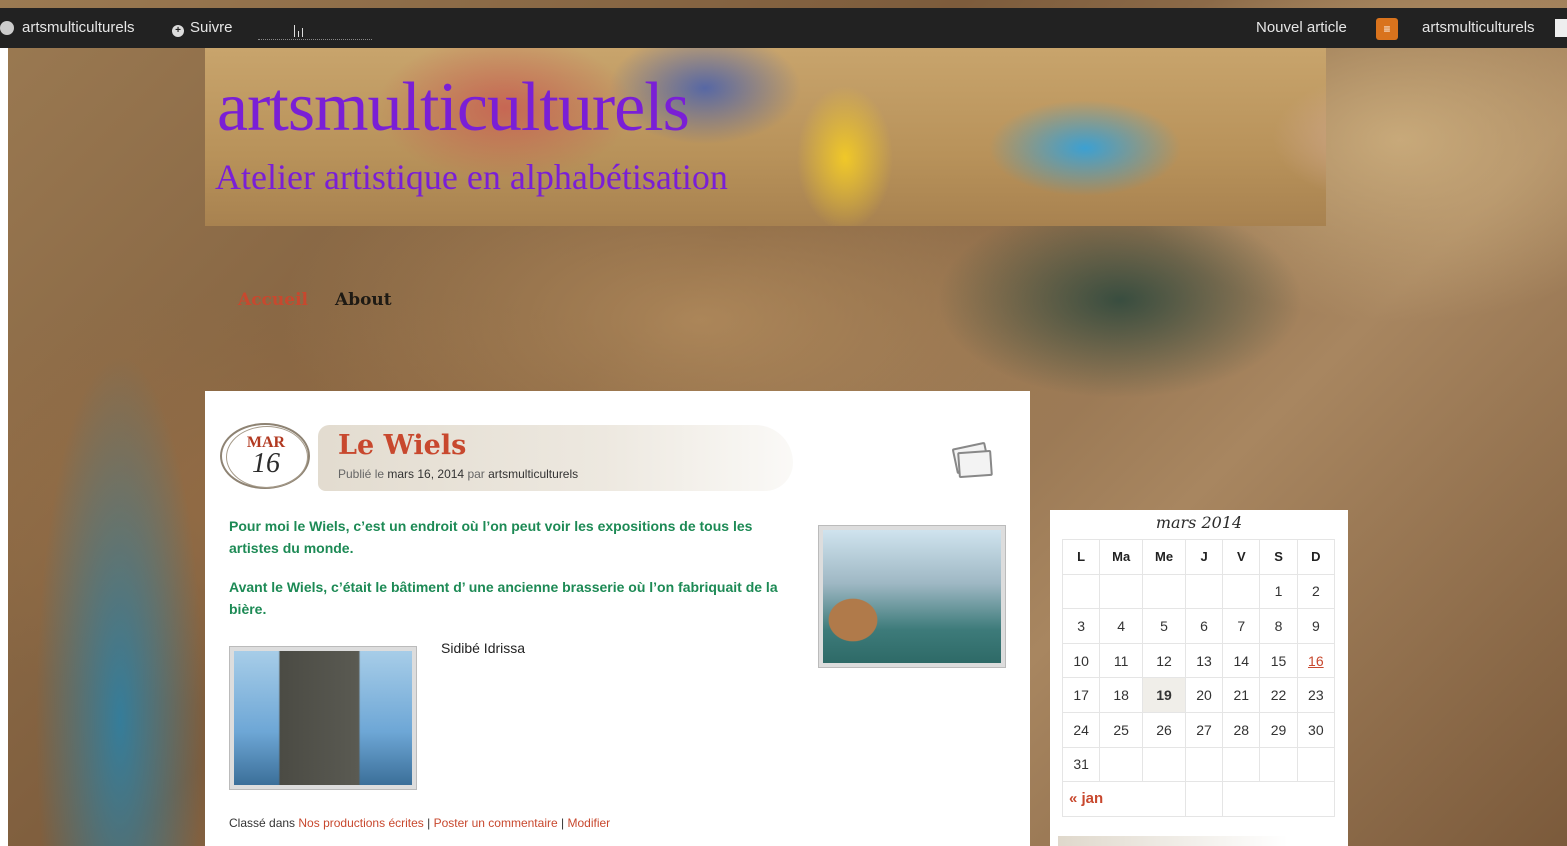 Image resolution: width=1567 pixels, height=846 pixels. I want to click on calendar-week-row: 31, so click(1198, 764).